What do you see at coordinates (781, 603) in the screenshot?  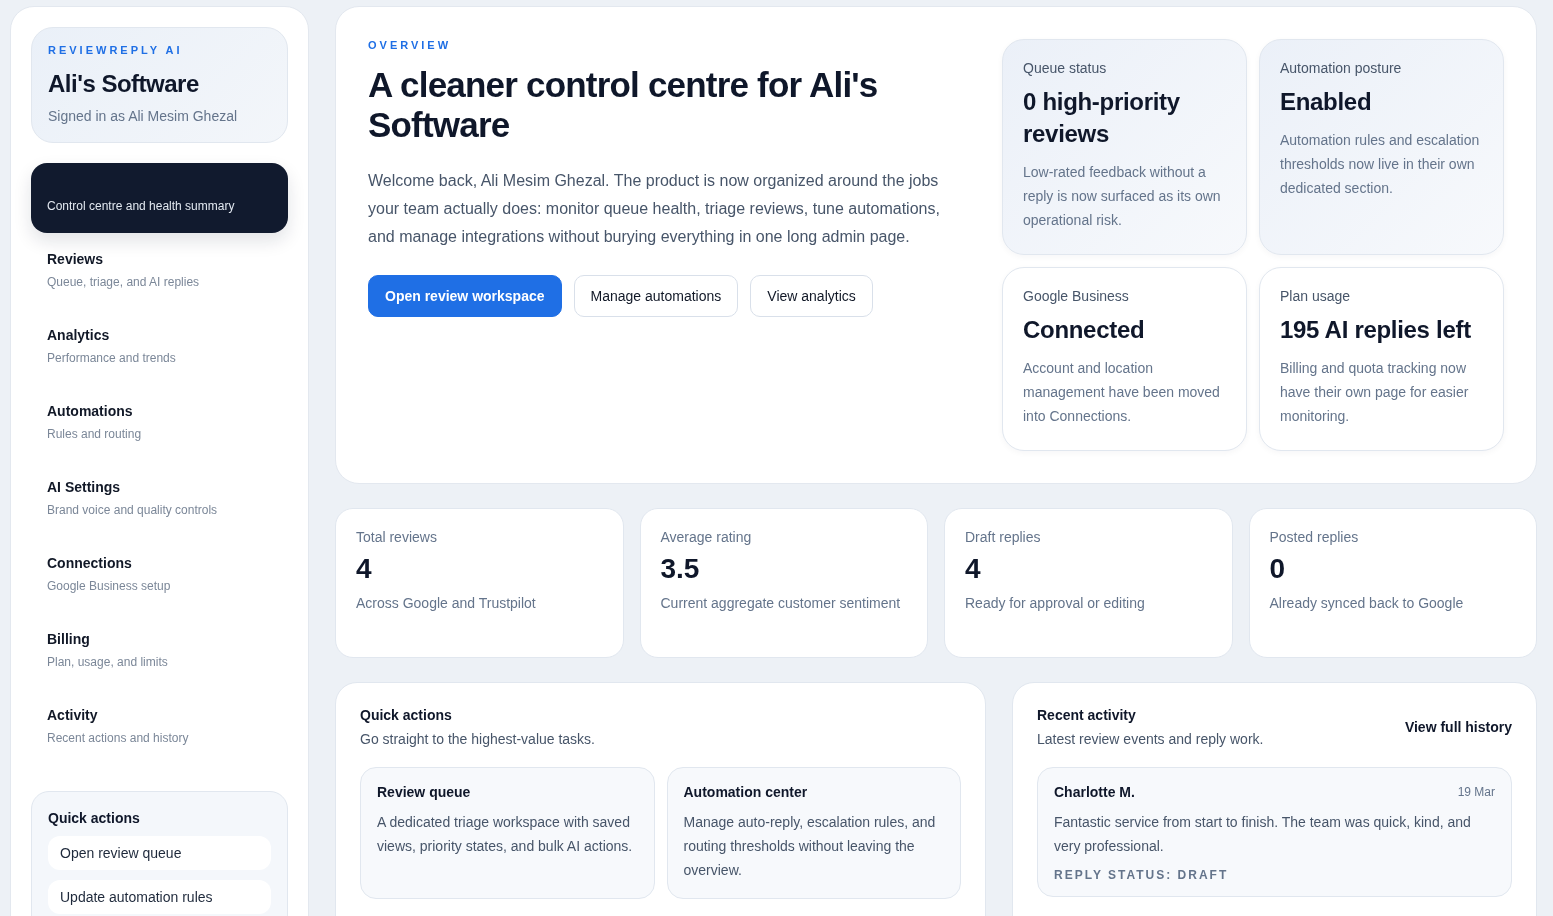 I see `stat-note: Current aggregate customer sentiment` at bounding box center [781, 603].